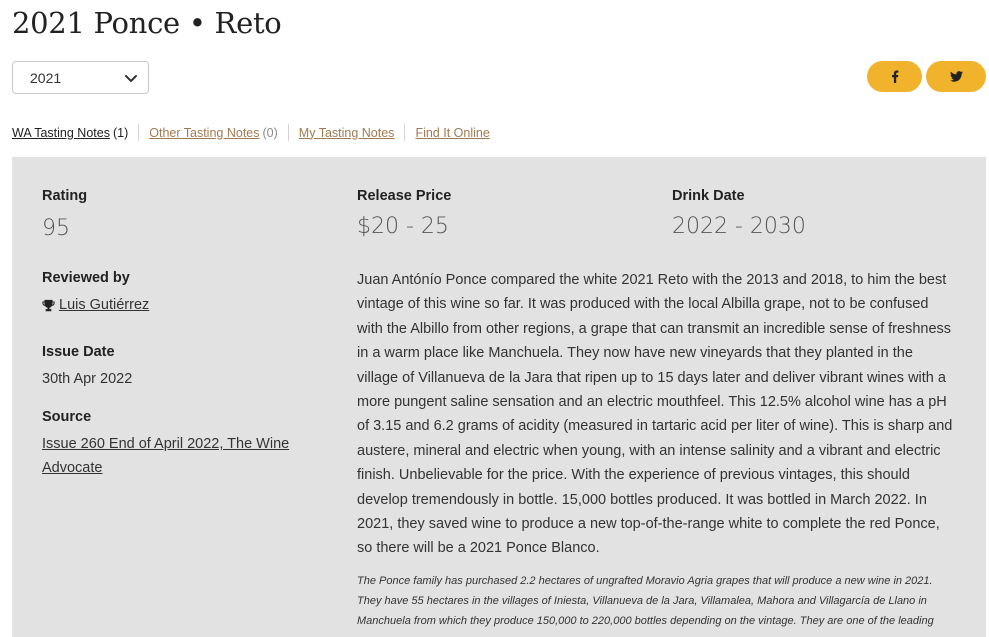 This screenshot has width=989, height=637. I want to click on twitter-share-button, so click(956, 76).